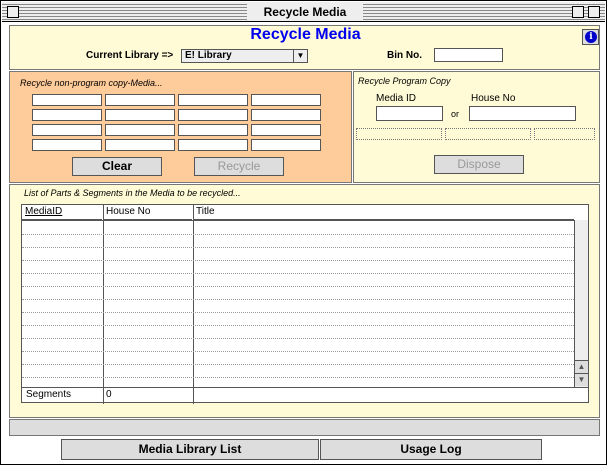  Describe the element at coordinates (62, 212) in the screenshot. I see `column-header-mediaid: MediaID` at that location.